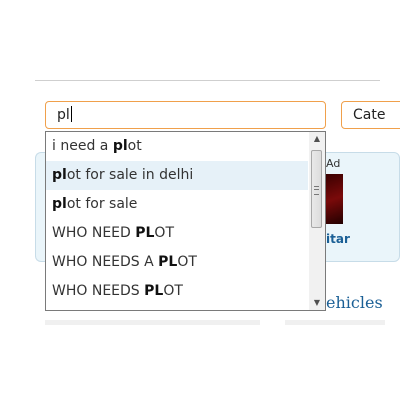 Image resolution: width=400 pixels, height=400 pixels. What do you see at coordinates (94, 233) in the screenshot?
I see `suggestion-text: WHO NEED` at bounding box center [94, 233].